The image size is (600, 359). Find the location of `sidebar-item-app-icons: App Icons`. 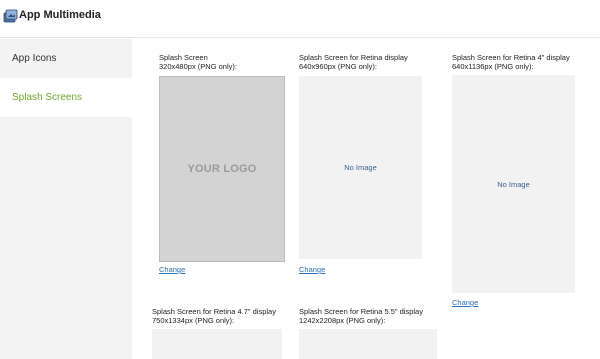

sidebar-item-app-icons: App Icons is located at coordinates (66, 58).